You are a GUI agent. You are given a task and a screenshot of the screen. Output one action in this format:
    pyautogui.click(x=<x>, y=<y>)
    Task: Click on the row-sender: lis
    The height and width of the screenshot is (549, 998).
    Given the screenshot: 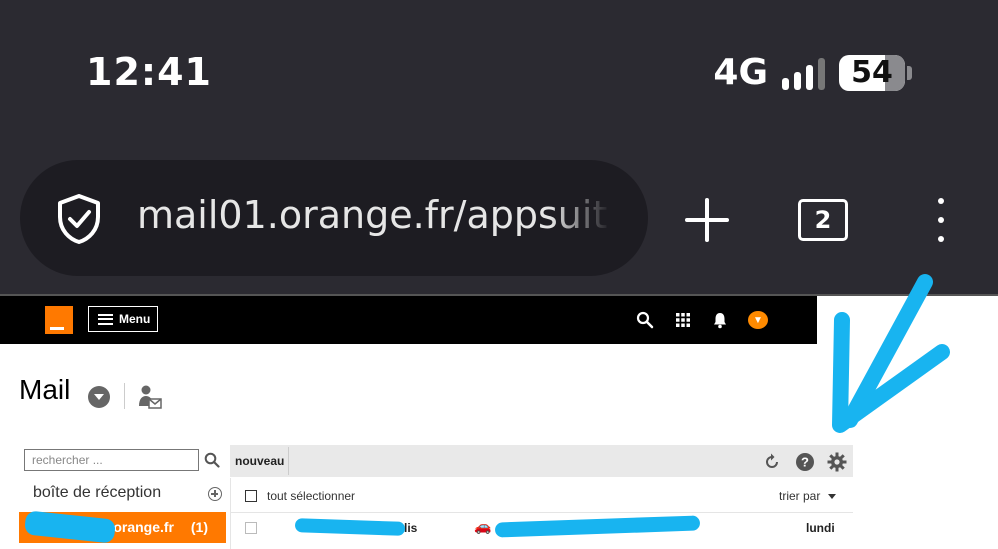 What is the action you would take?
    pyautogui.click(x=411, y=528)
    